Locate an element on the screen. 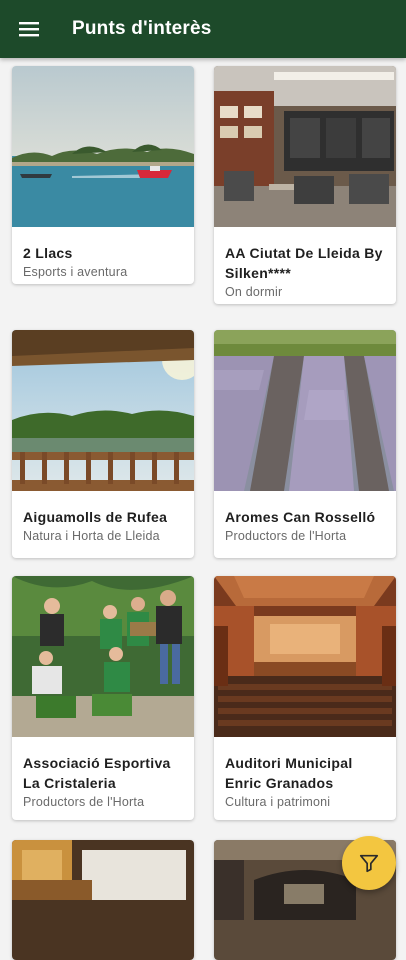  poi-name: Auditori Municipal Enric Granados is located at coordinates (289, 773).